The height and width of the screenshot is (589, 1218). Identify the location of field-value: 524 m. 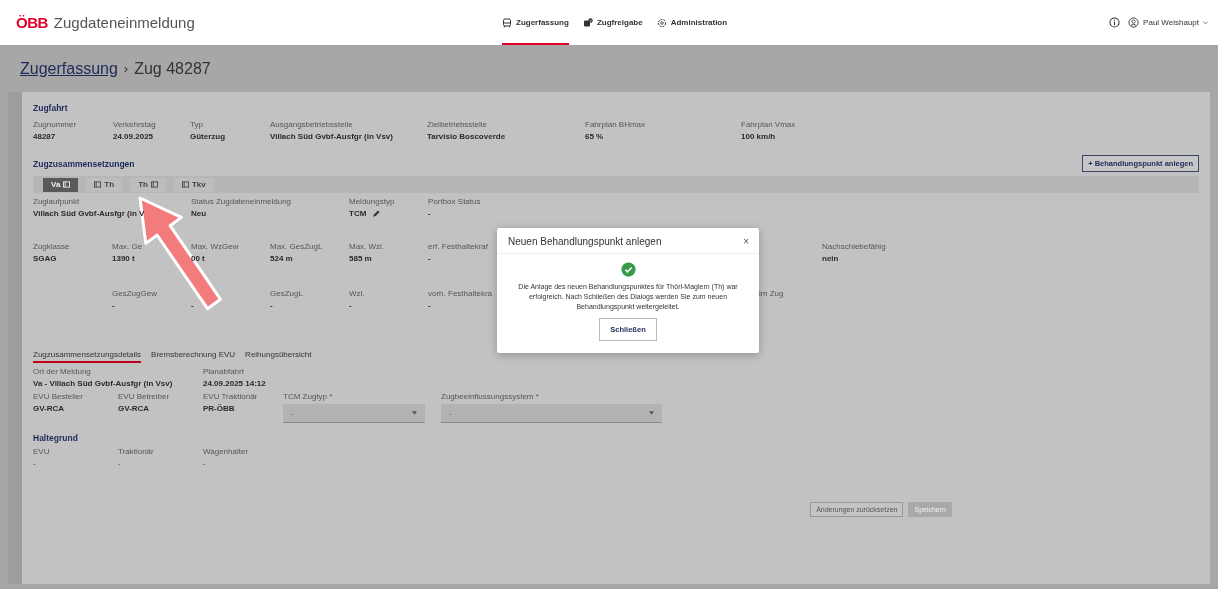
(281, 258).